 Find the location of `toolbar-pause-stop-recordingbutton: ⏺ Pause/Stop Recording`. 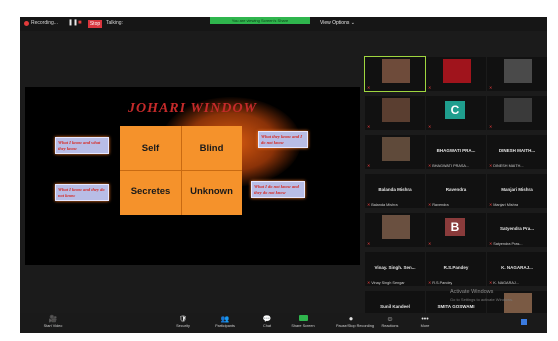

toolbar-pause-stop-recordingbutton: ⏺ Pause/Stop Recording is located at coordinates (355, 321).